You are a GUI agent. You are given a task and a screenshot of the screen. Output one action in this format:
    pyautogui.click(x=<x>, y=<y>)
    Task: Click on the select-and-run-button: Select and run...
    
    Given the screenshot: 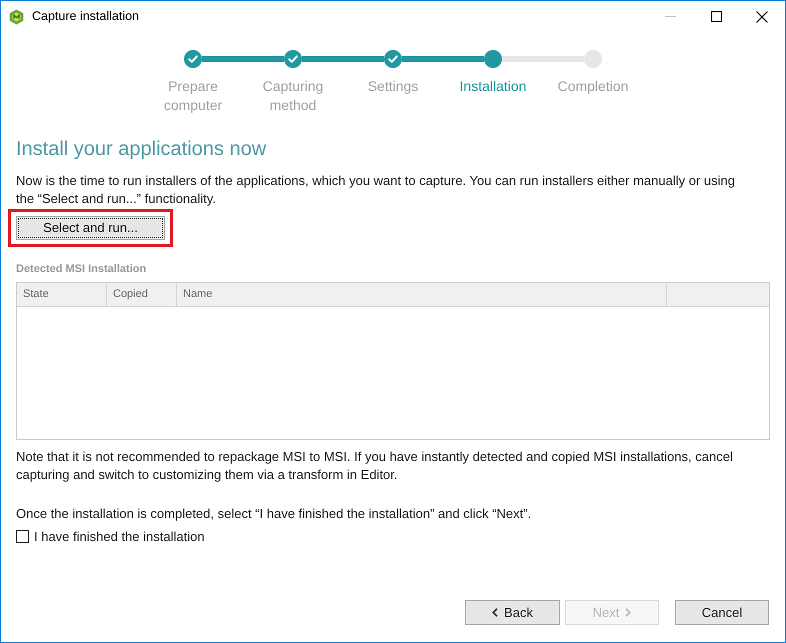 What is the action you would take?
    pyautogui.click(x=90, y=228)
    